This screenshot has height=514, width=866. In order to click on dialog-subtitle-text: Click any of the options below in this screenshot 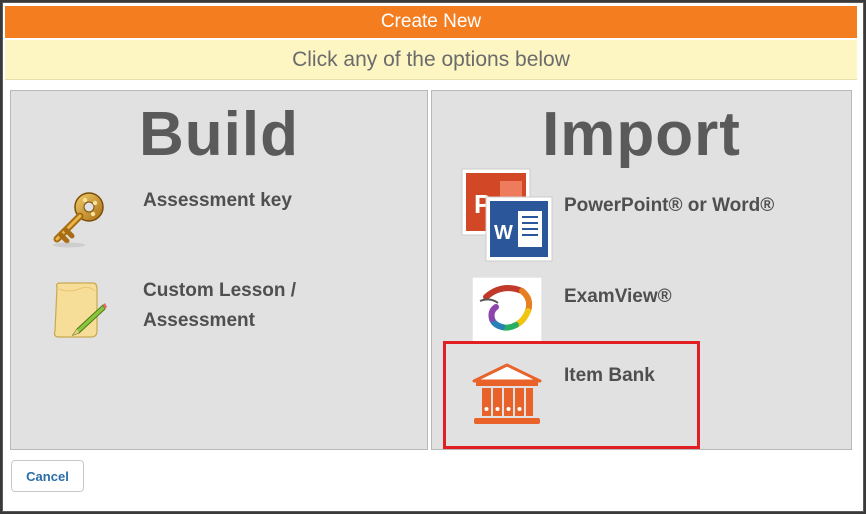, I will do `click(431, 59)`.